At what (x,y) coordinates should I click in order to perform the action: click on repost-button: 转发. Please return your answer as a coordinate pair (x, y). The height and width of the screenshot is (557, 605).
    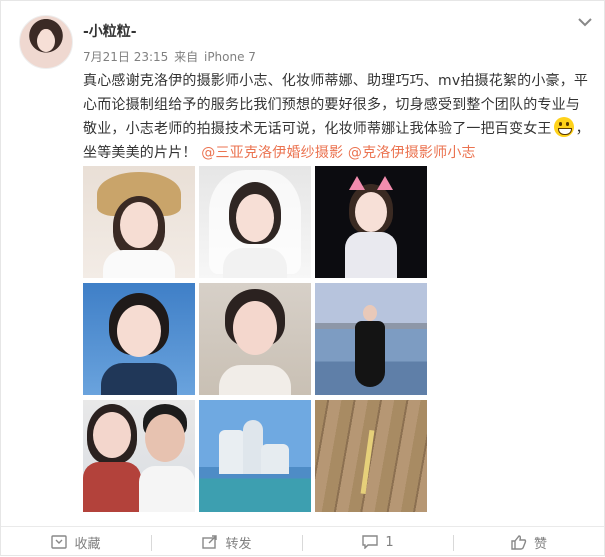
    Looking at the image, I should click on (227, 542).